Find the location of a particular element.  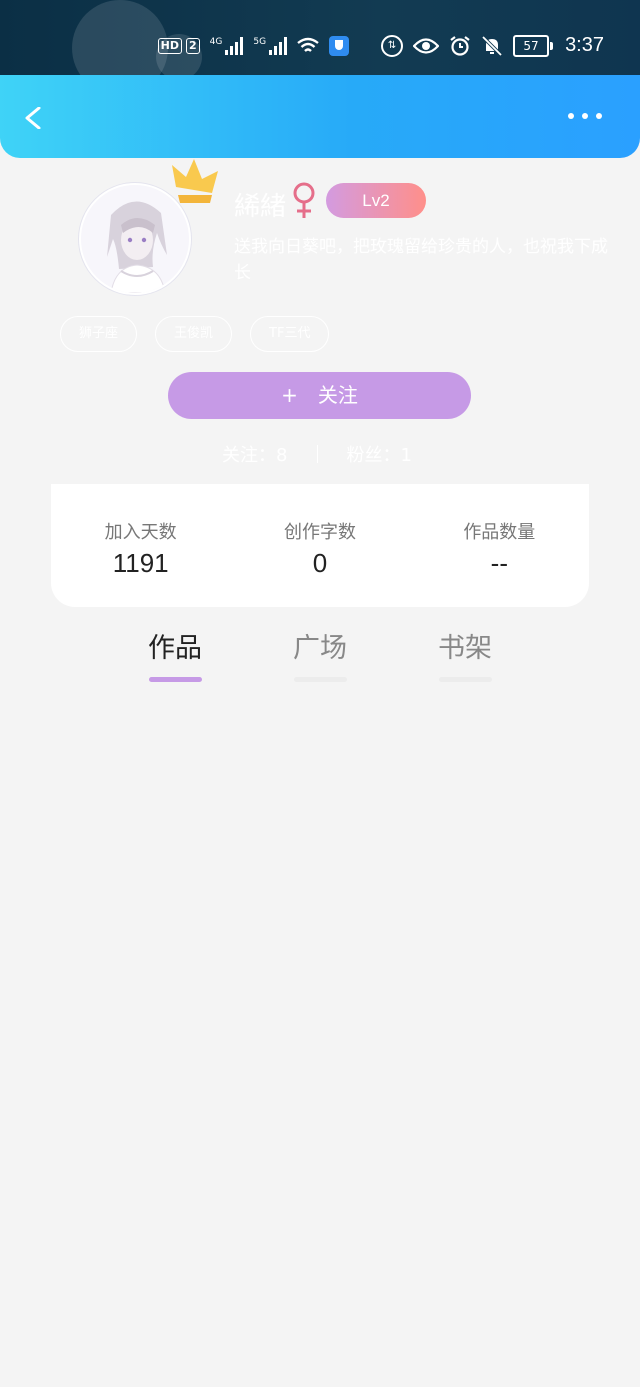

follow-button-label: 关注 is located at coordinates (337, 395).